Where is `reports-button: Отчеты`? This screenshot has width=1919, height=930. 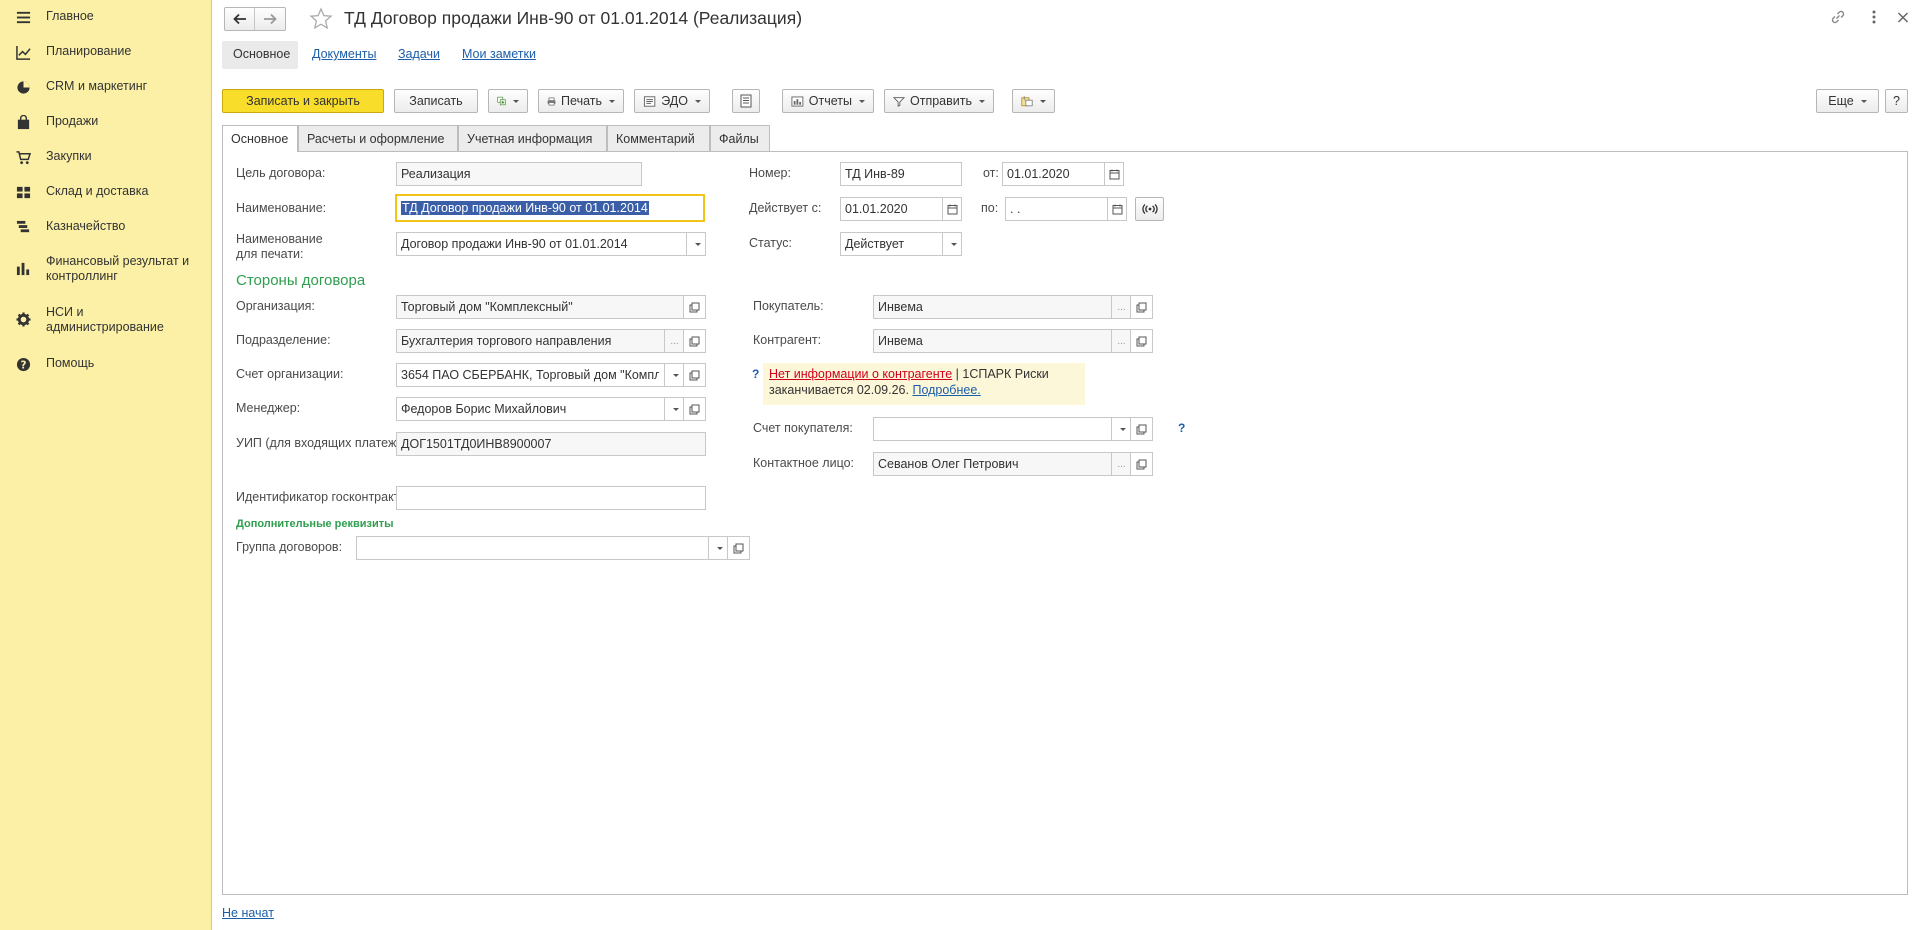 reports-button: Отчеты is located at coordinates (828, 101).